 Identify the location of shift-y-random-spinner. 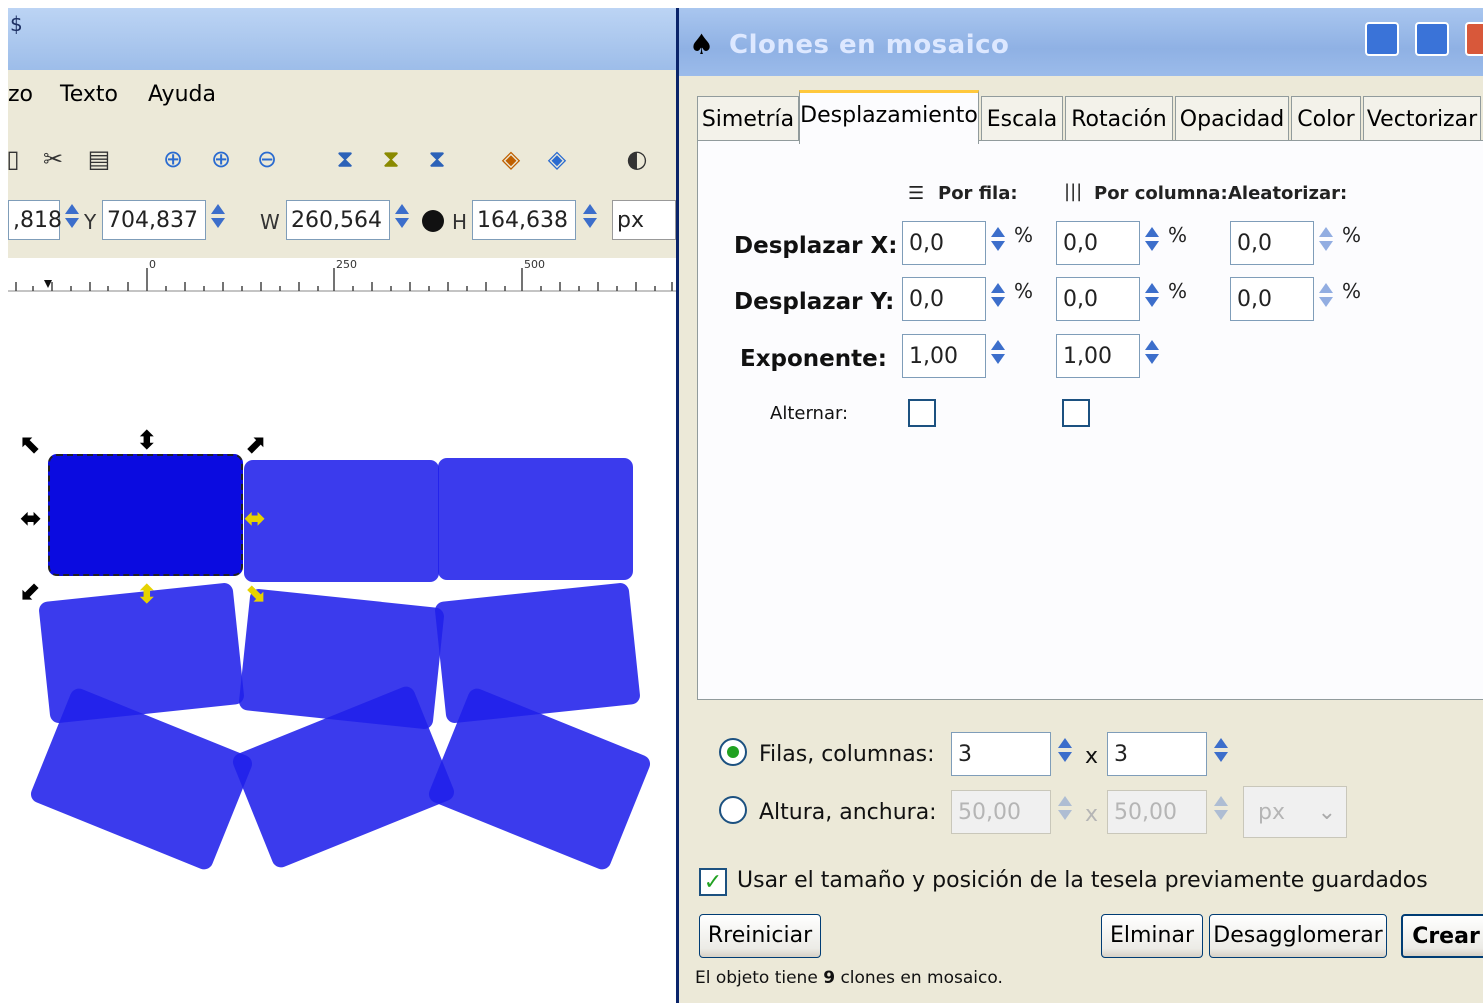
(1326, 299).